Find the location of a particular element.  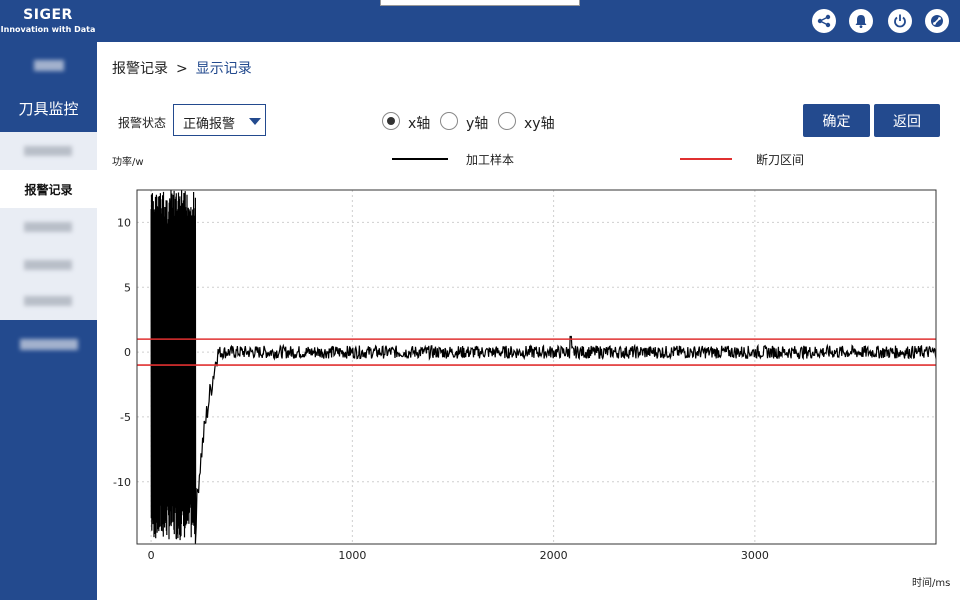

y-tick-label: 5 is located at coordinates (127, 287).